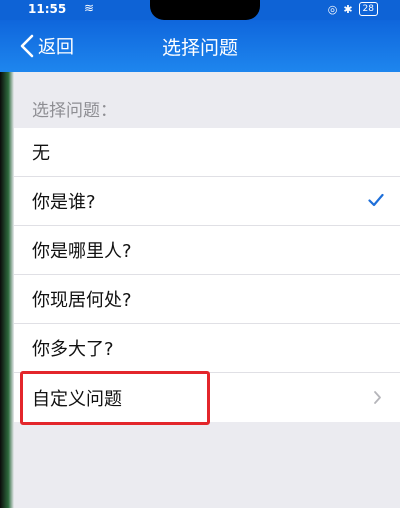 The image size is (400, 508). What do you see at coordinates (207, 299) in the screenshot?
I see `question-item-residence: 你现居何处?` at bounding box center [207, 299].